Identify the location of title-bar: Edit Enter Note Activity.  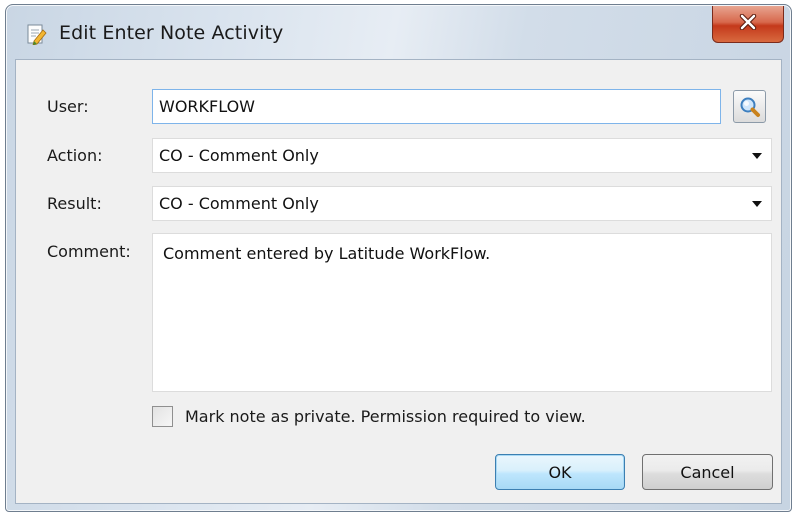
(398, 31).